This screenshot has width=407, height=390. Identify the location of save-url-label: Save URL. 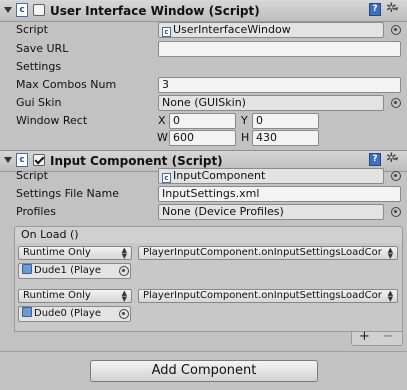
(42, 48).